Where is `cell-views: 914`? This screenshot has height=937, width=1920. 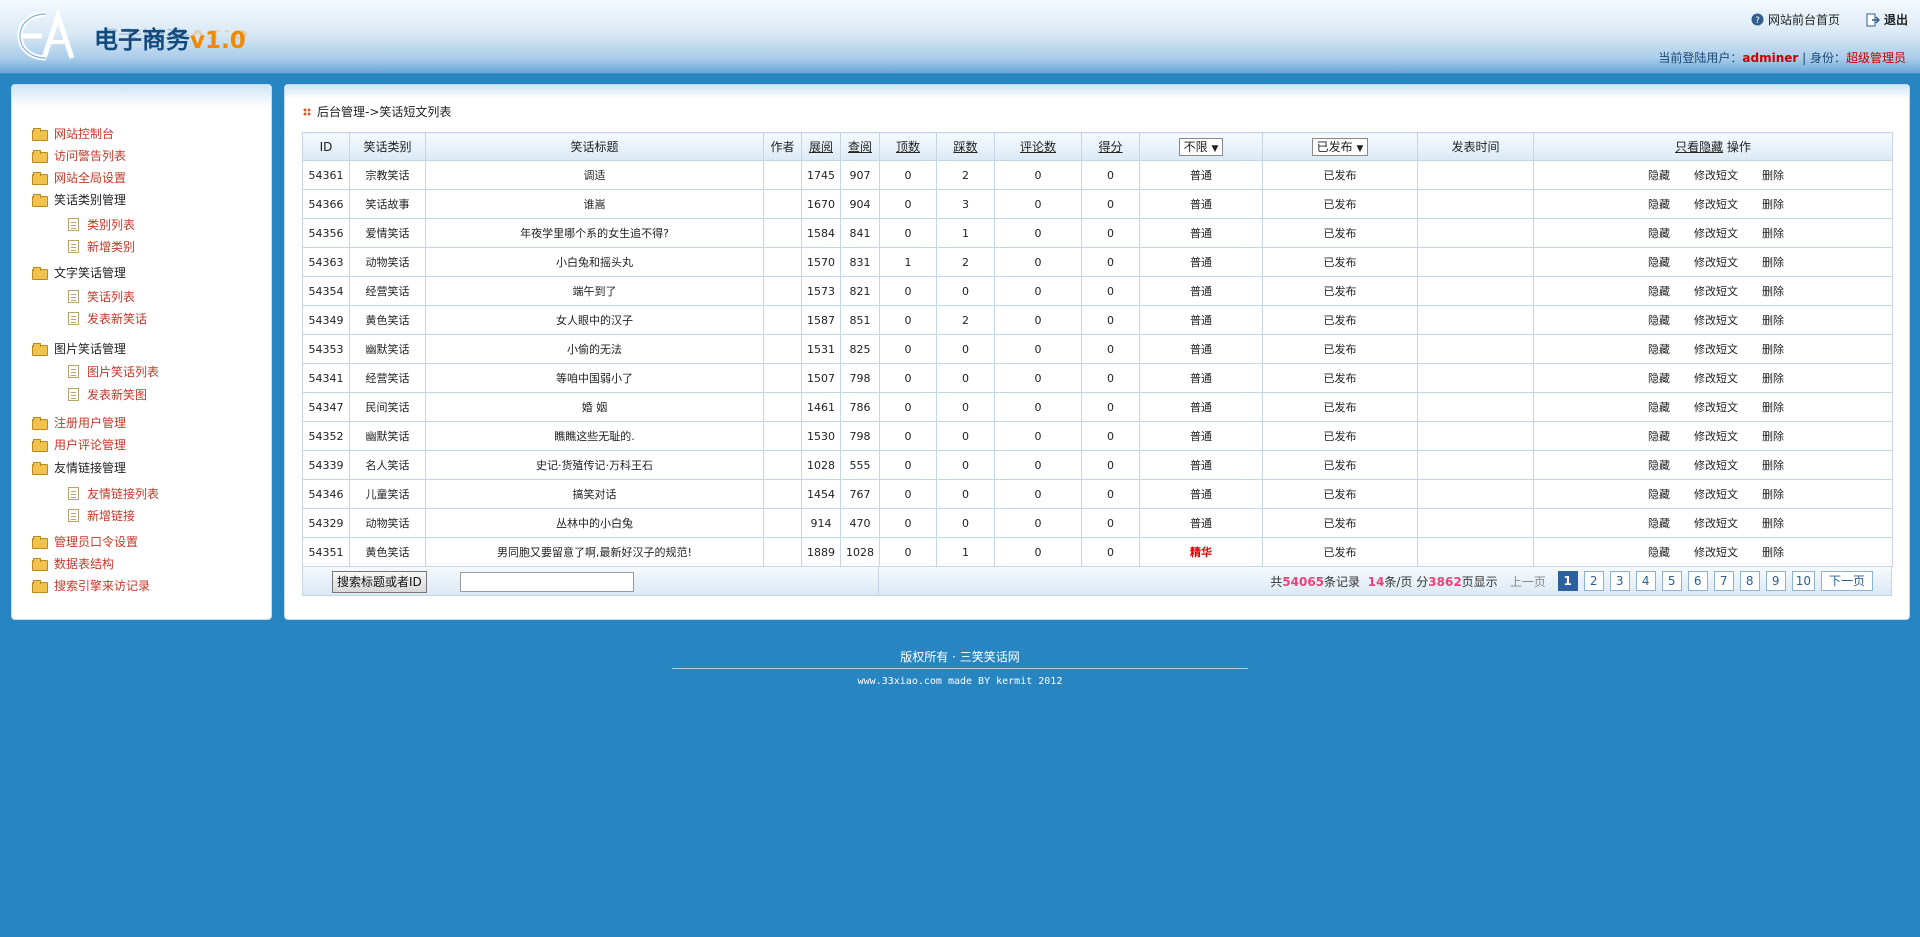 cell-views: 914 is located at coordinates (821, 523).